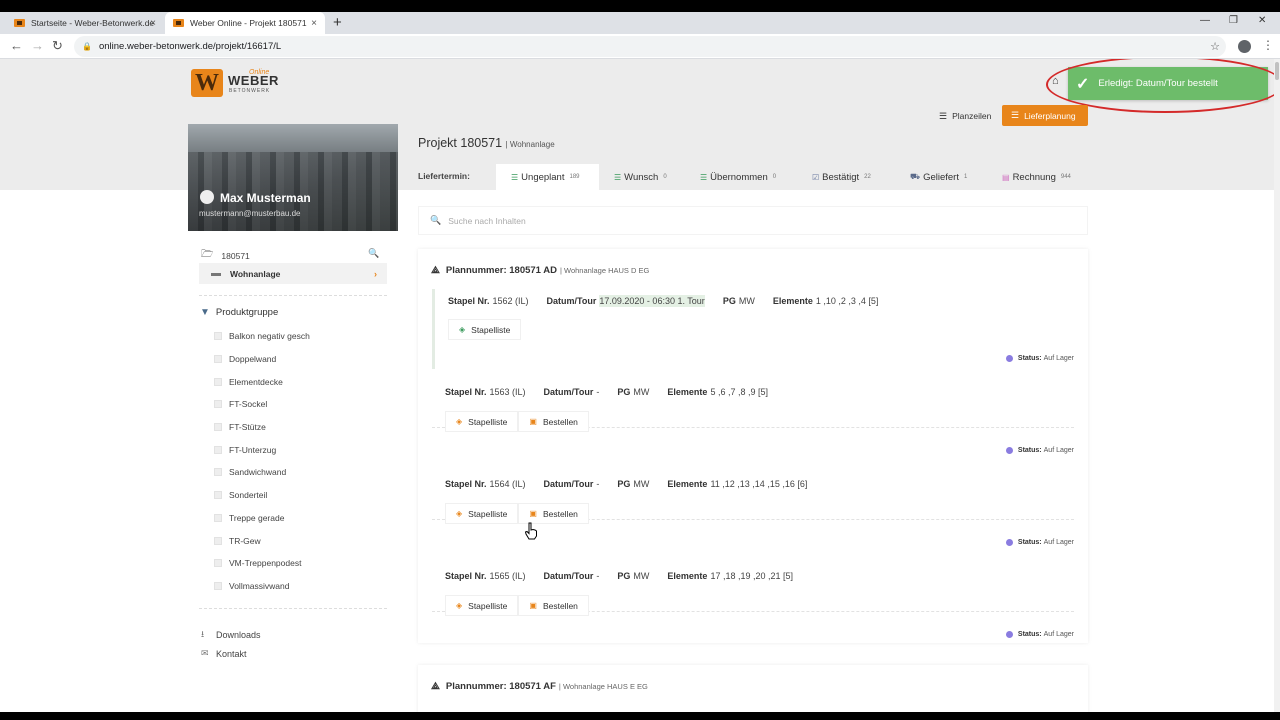 This screenshot has width=1280, height=720. What do you see at coordinates (225, 255) in the screenshot?
I see `sidebar-project: 🗁 180571` at bounding box center [225, 255].